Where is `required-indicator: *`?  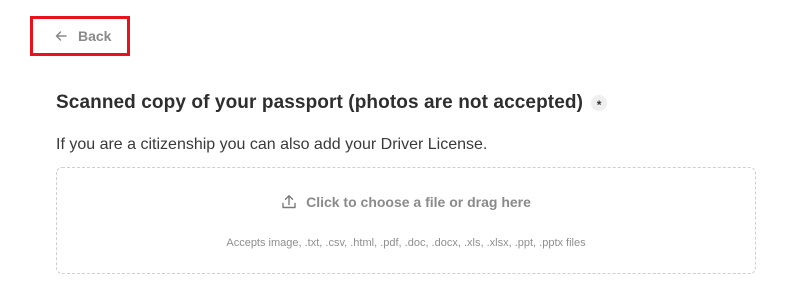
required-indicator: * is located at coordinates (599, 103).